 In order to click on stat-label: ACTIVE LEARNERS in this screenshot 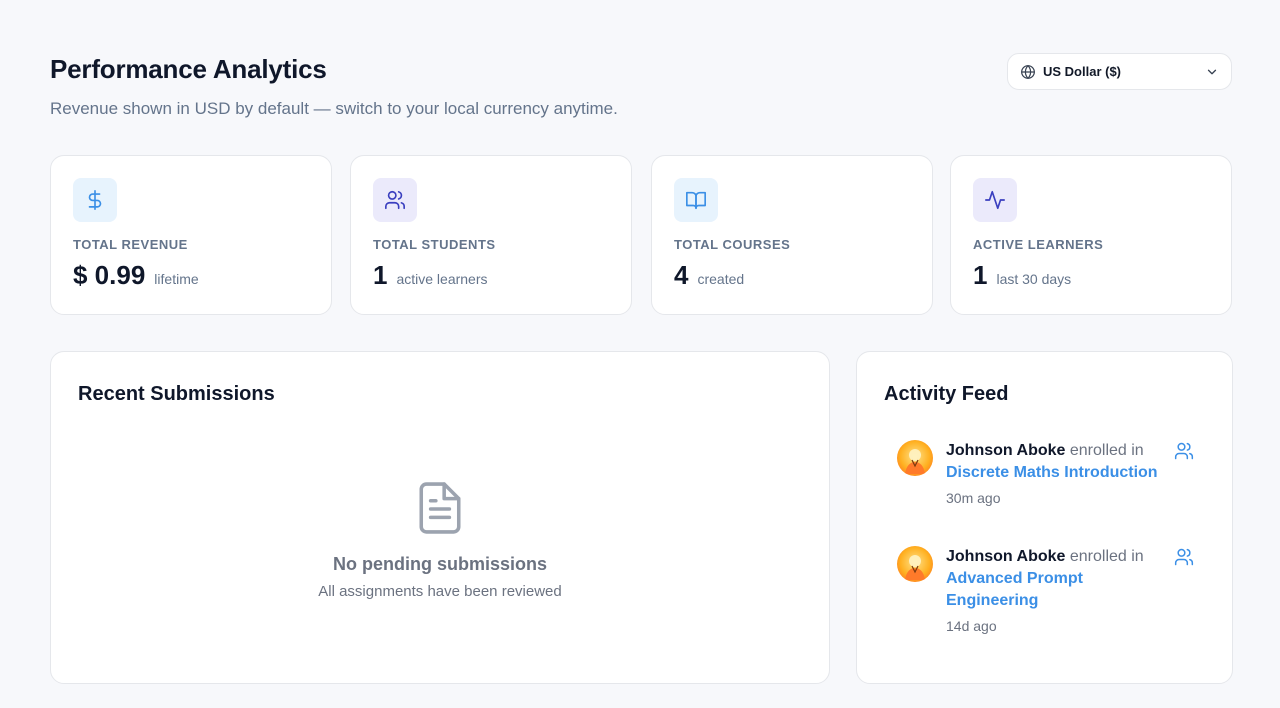, I will do `click(1038, 244)`.